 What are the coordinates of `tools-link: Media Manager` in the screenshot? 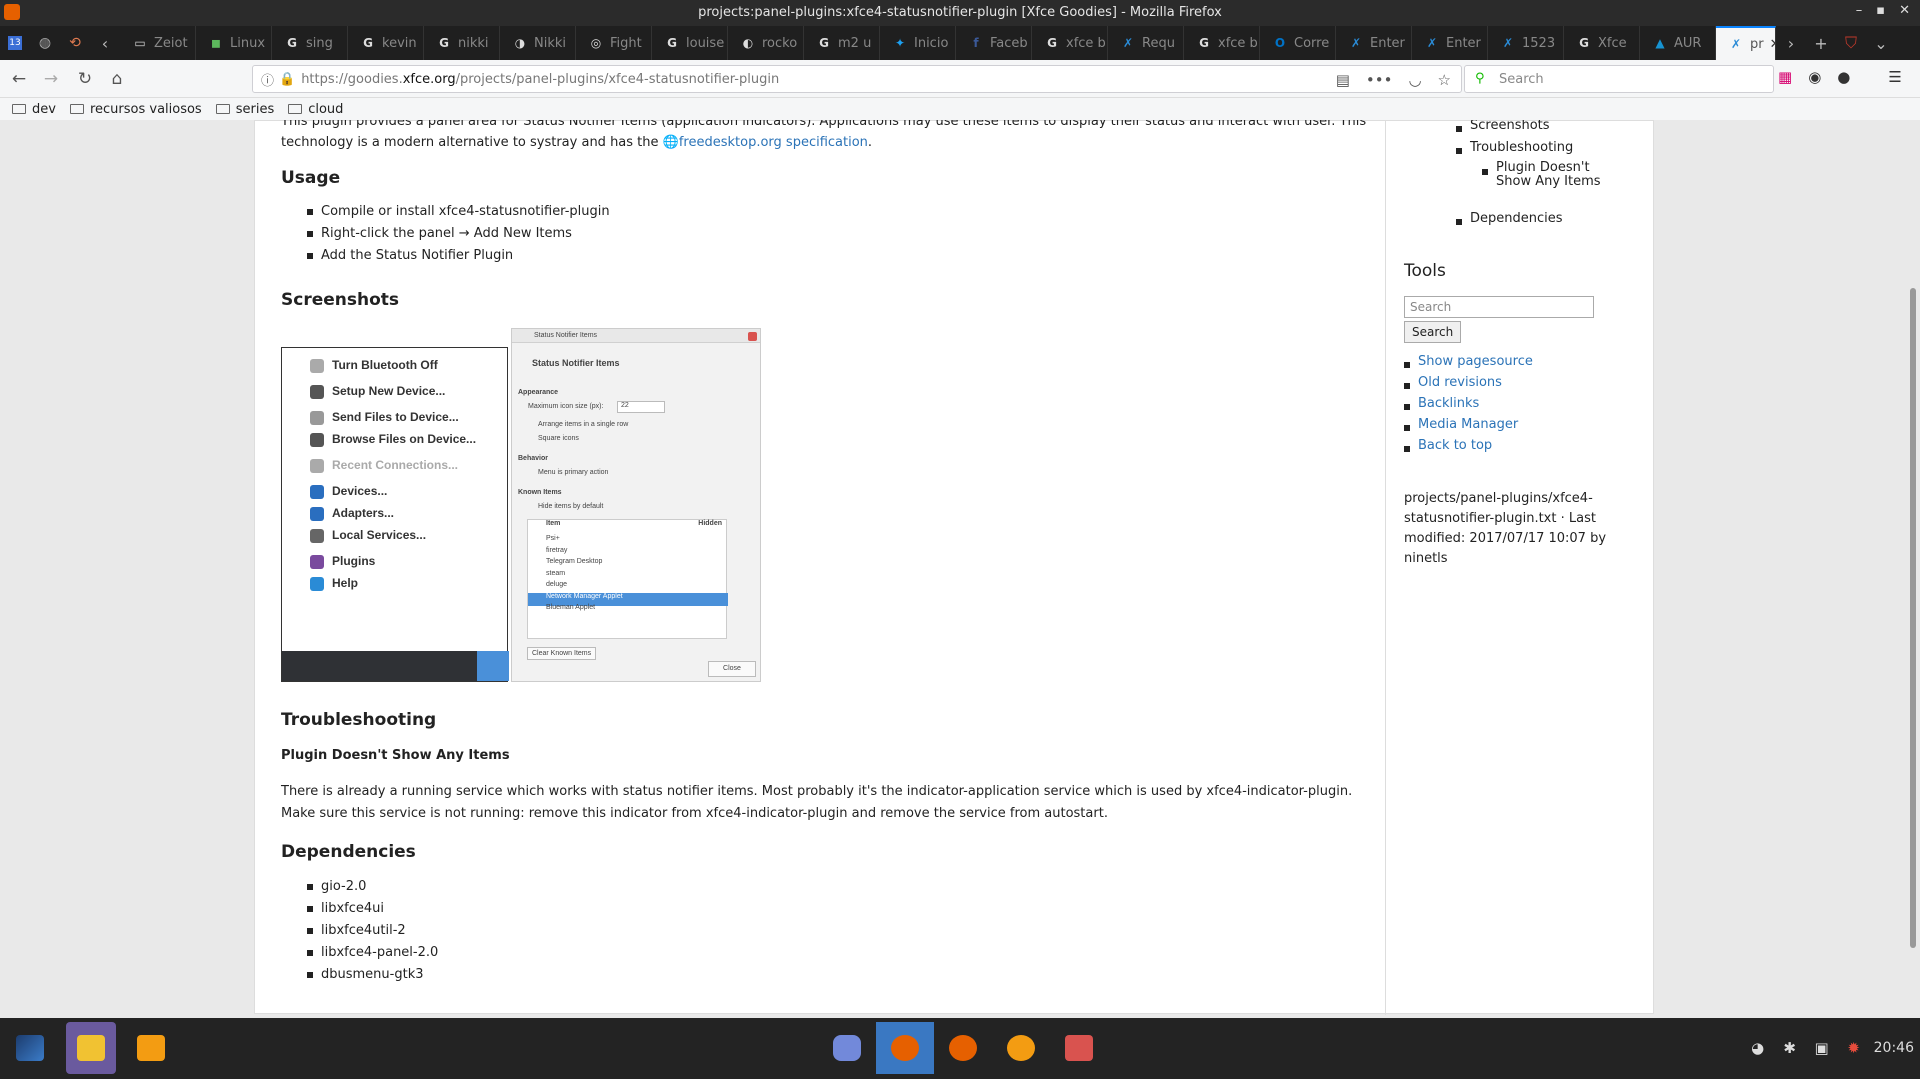 It's located at (1468, 424).